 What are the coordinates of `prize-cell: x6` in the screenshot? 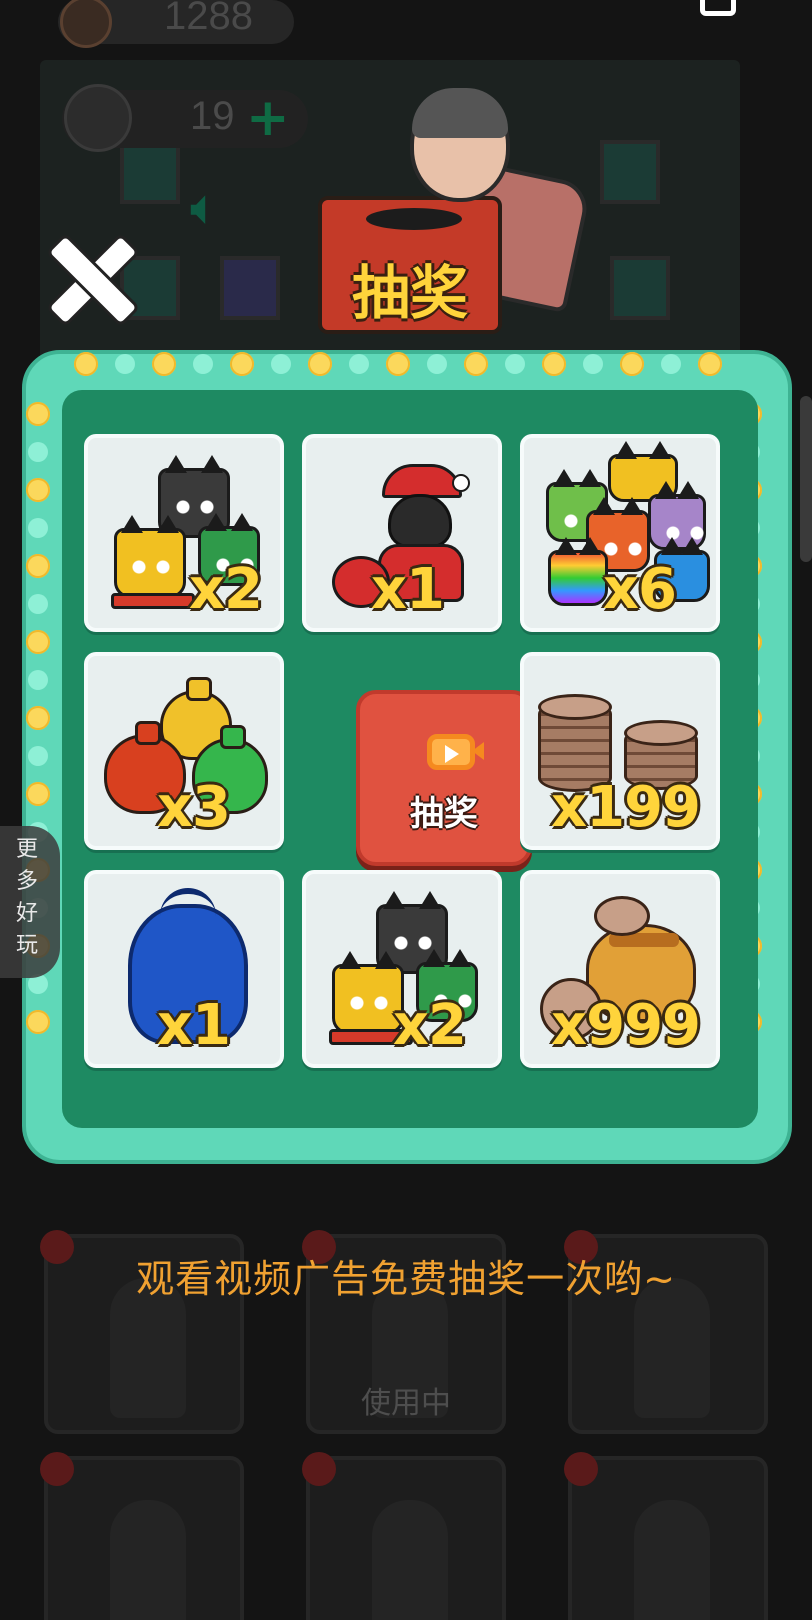 It's located at (620, 533).